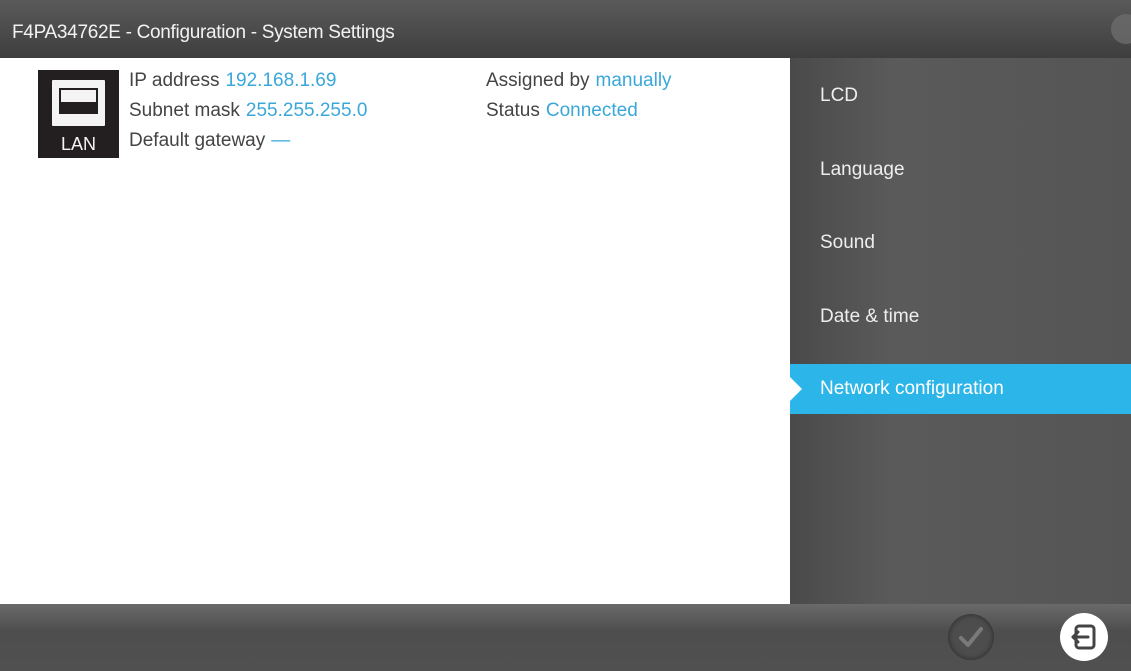 The image size is (1131, 671). What do you see at coordinates (281, 80) in the screenshot?
I see `ip-address-value: 192.168.1.69` at bounding box center [281, 80].